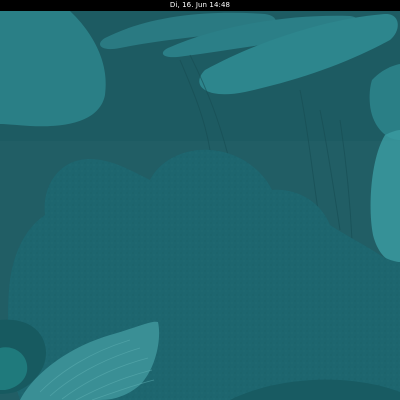 Image resolution: width=400 pixels, height=400 pixels. I want to click on top-bar: Di, 16. Jun 14:48, so click(200, 5).